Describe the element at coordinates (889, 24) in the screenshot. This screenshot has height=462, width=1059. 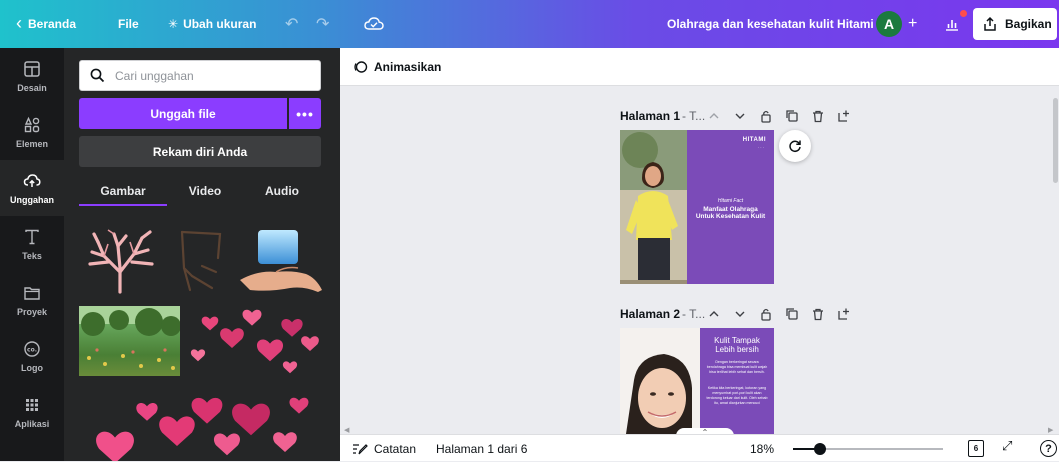
I see `avatar: A` at that location.